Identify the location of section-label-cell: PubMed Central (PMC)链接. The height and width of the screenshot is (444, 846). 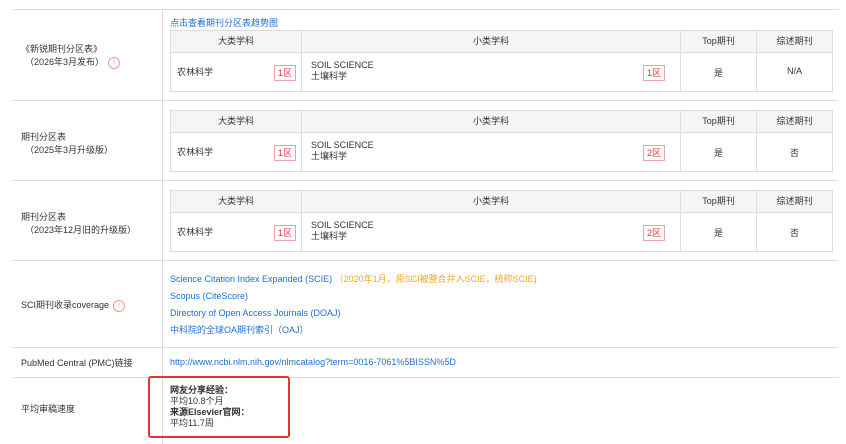
(88, 363).